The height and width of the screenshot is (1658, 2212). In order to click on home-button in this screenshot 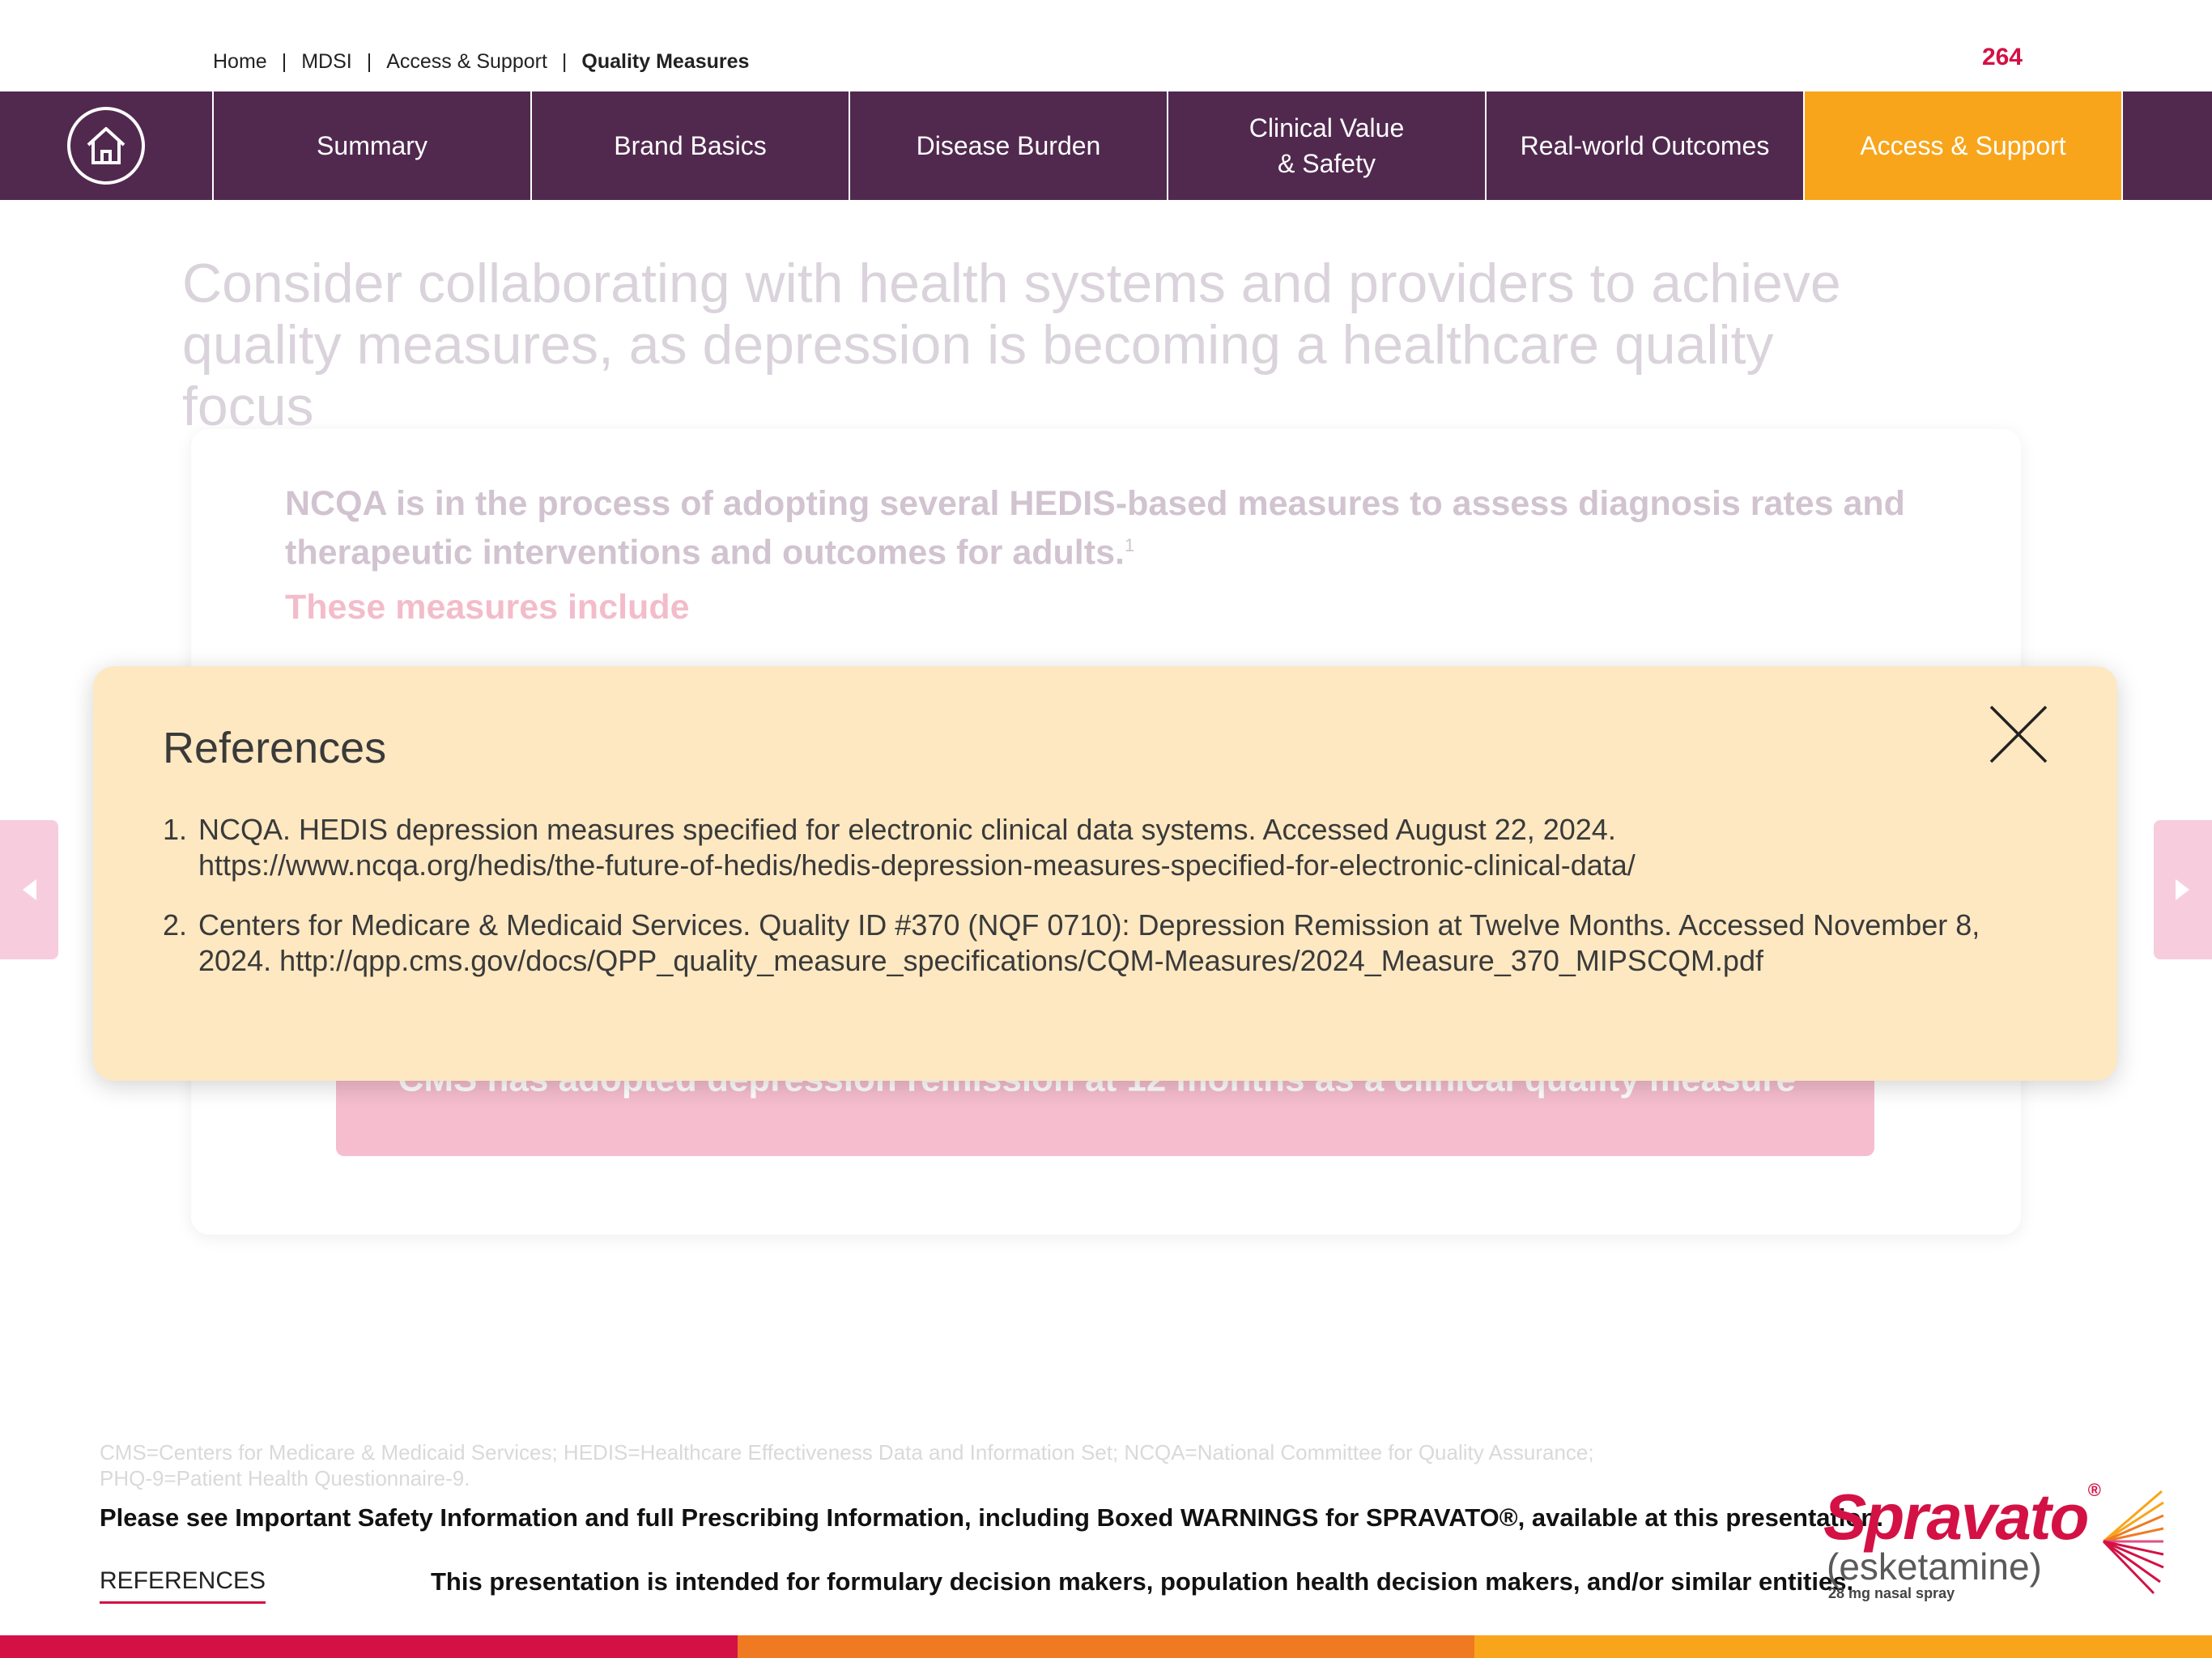, I will do `click(107, 145)`.